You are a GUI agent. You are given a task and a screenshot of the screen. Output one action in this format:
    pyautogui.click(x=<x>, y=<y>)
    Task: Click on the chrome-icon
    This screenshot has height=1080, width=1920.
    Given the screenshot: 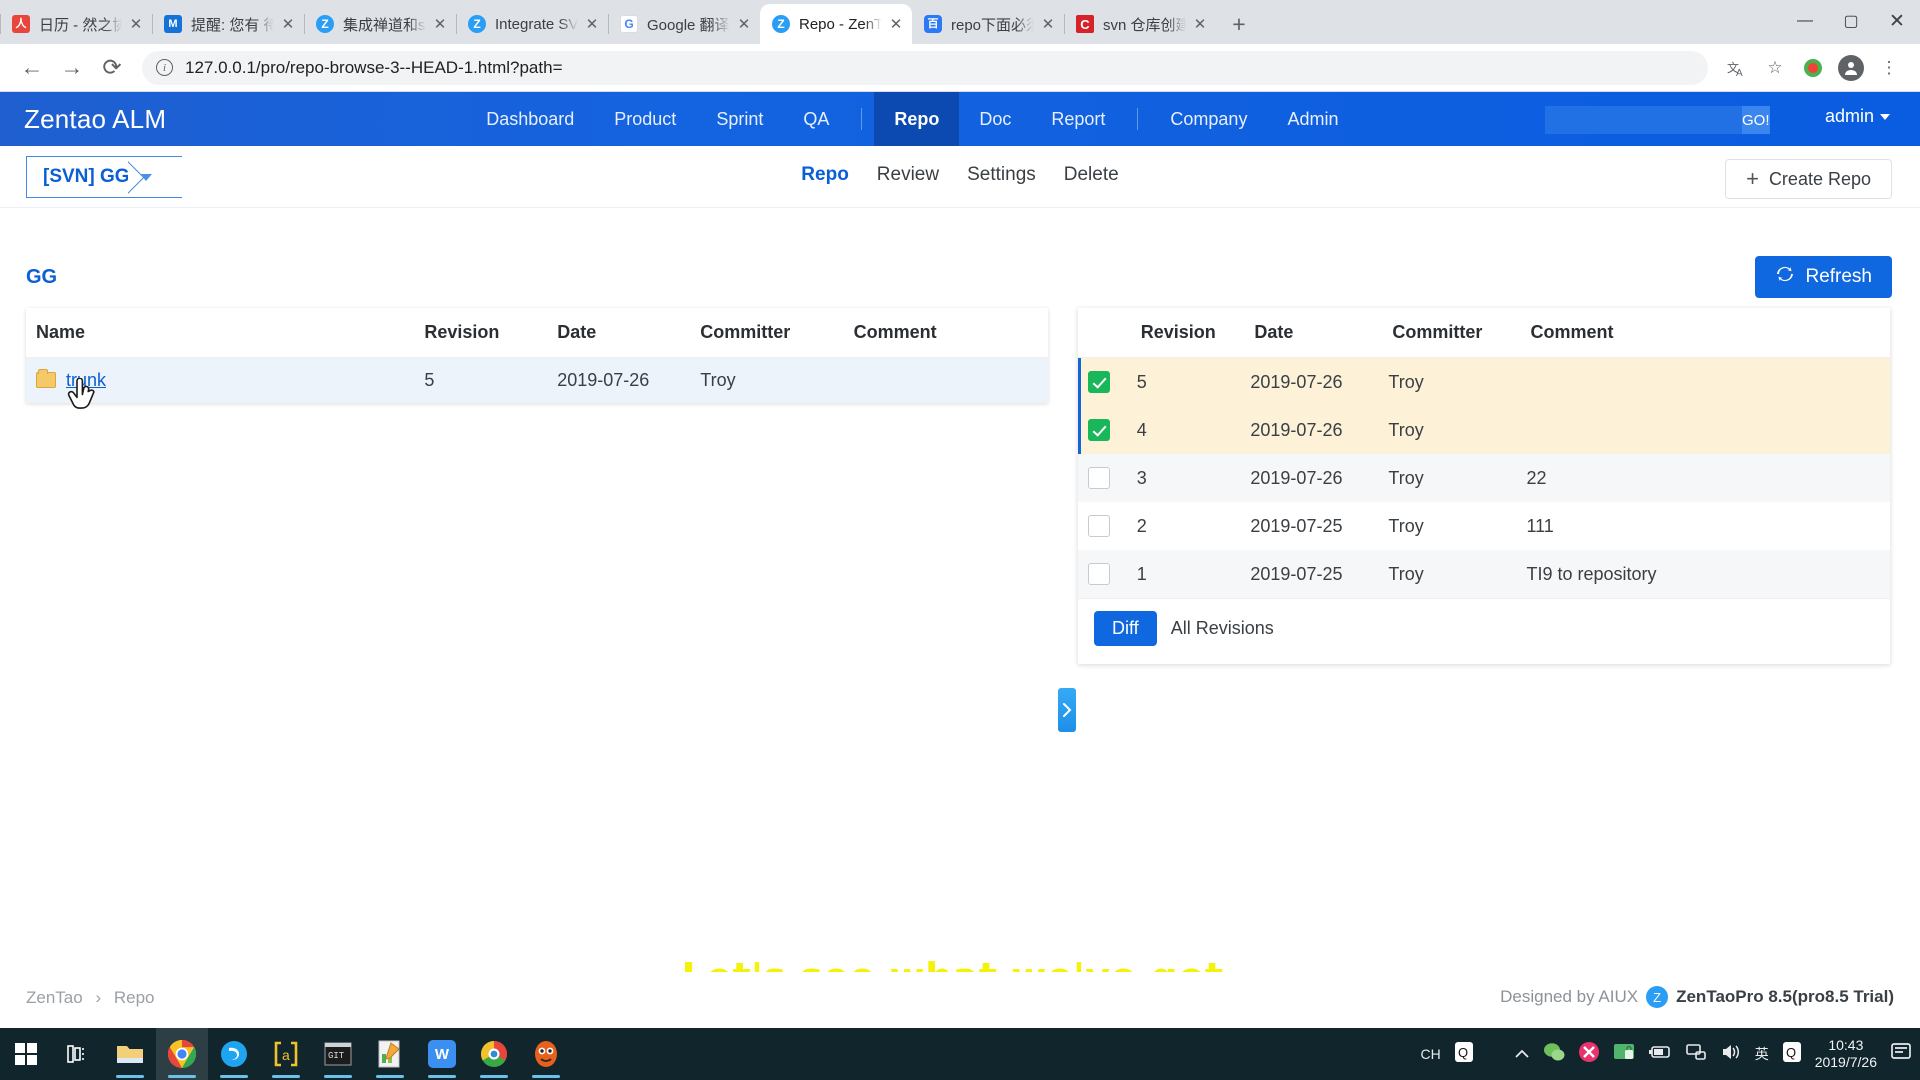 What is the action you would take?
    pyautogui.click(x=182, y=1054)
    